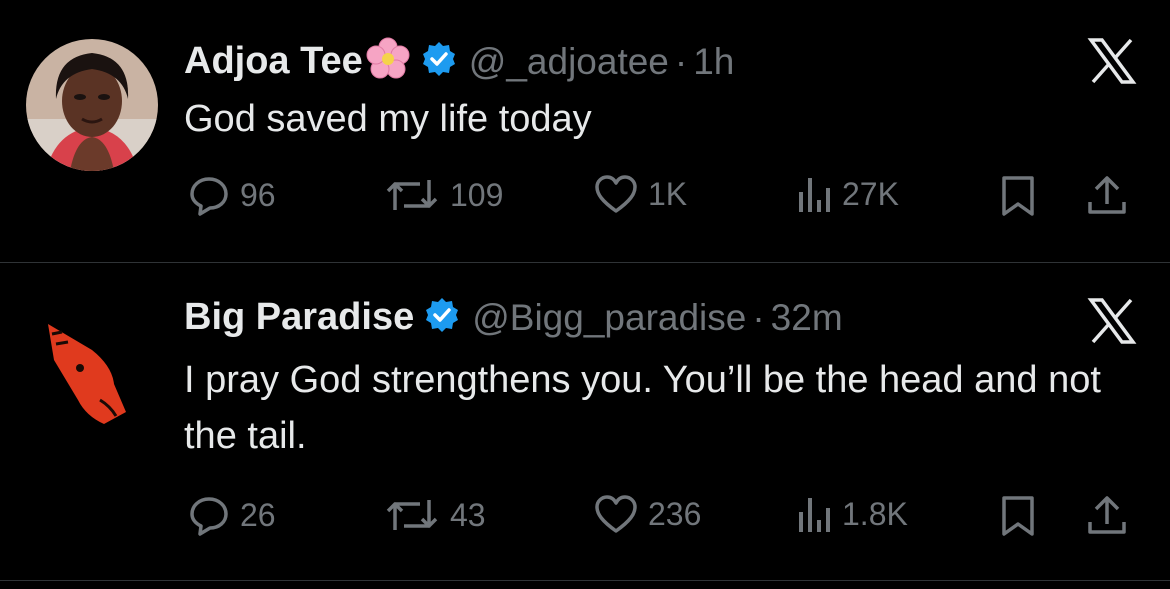 Image resolution: width=1170 pixels, height=589 pixels. What do you see at coordinates (258, 194) in the screenshot?
I see `reply-count: 96` at bounding box center [258, 194].